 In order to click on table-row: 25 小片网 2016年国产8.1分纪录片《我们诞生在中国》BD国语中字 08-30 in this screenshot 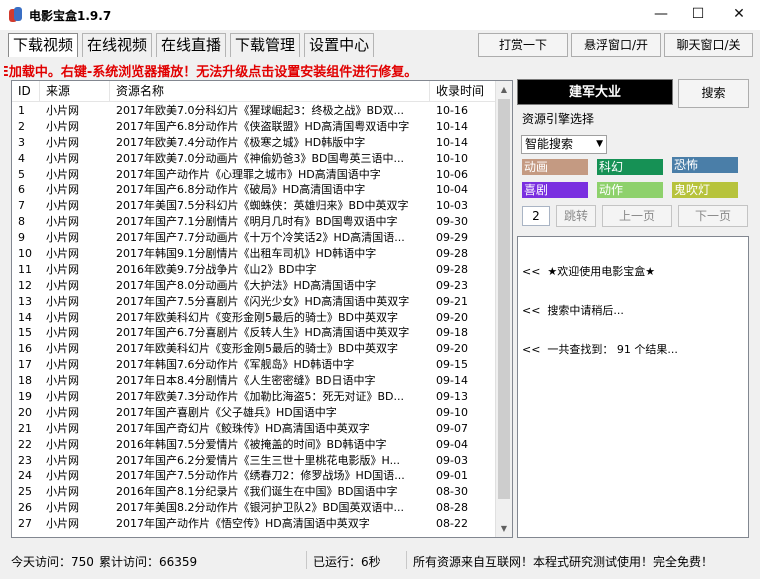, I will do `click(255, 492)`.